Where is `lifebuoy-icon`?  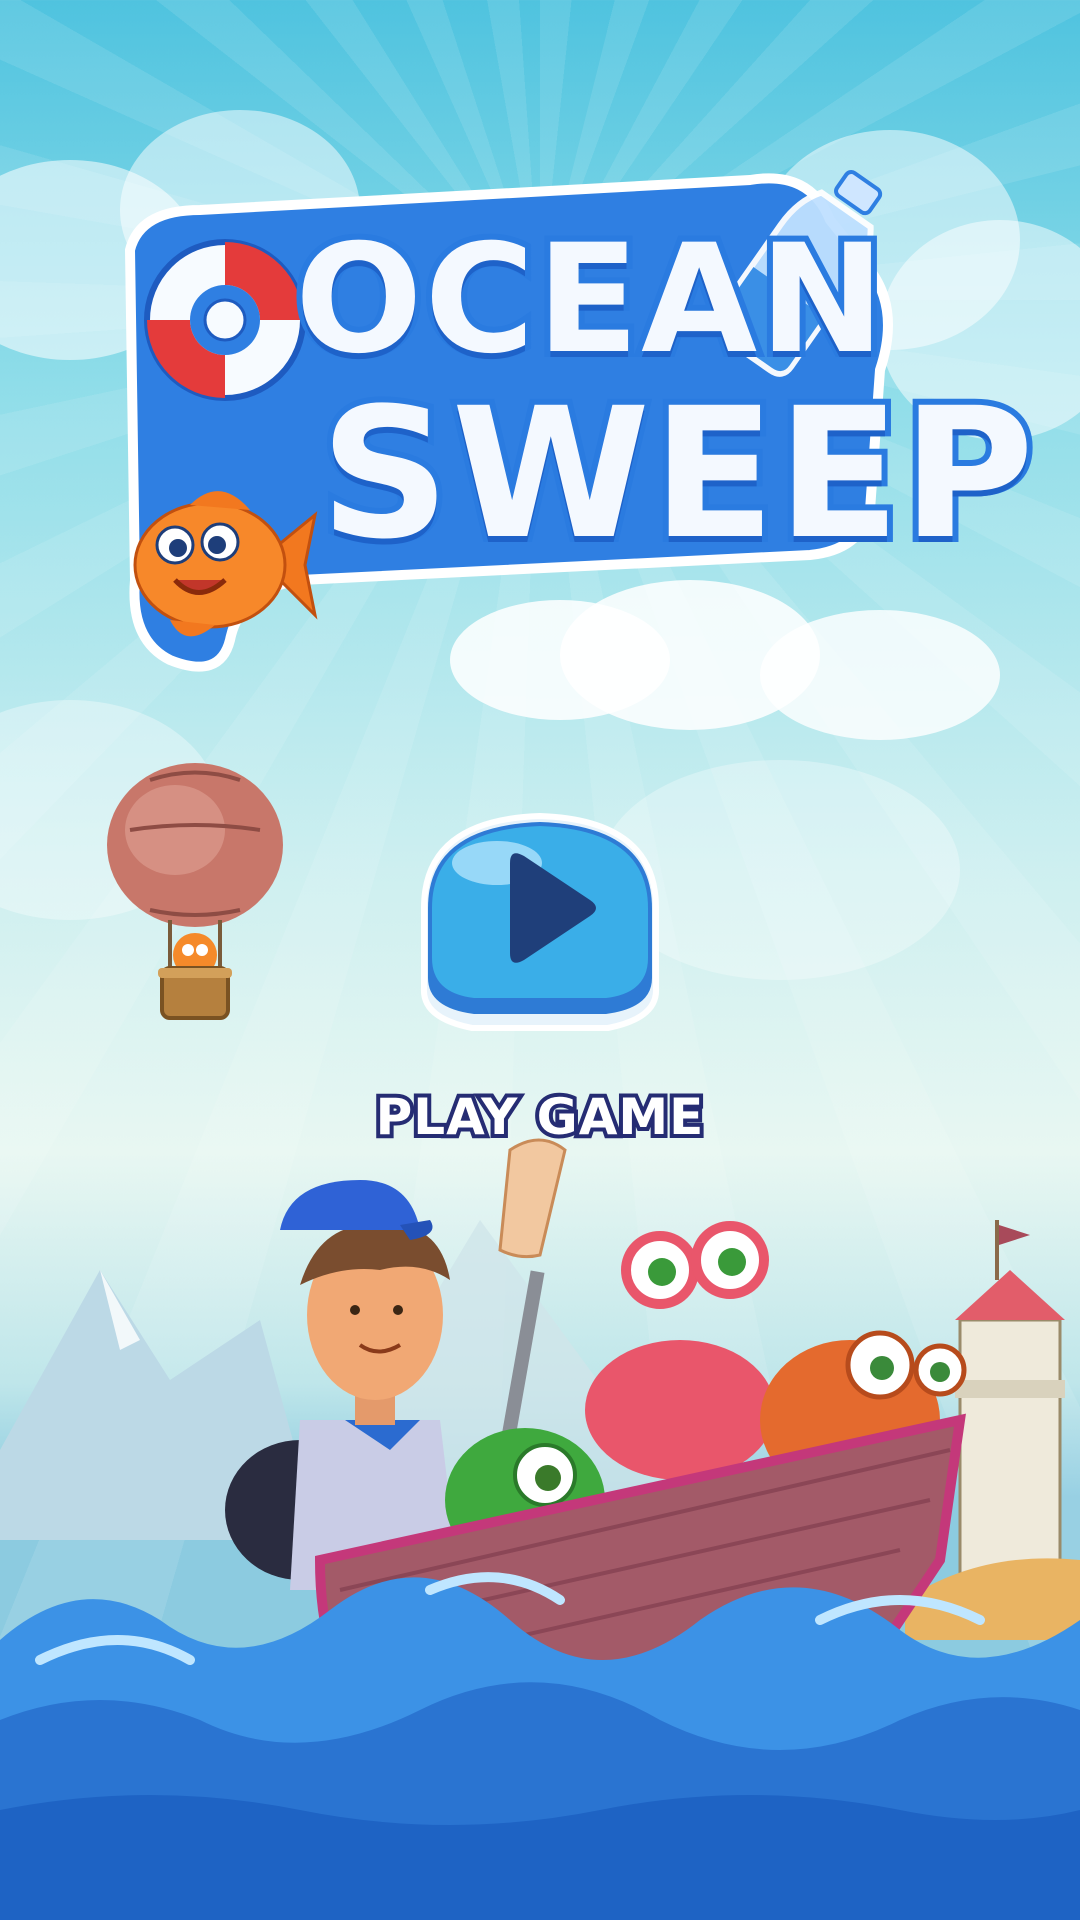
lifebuoy-icon is located at coordinates (225, 320).